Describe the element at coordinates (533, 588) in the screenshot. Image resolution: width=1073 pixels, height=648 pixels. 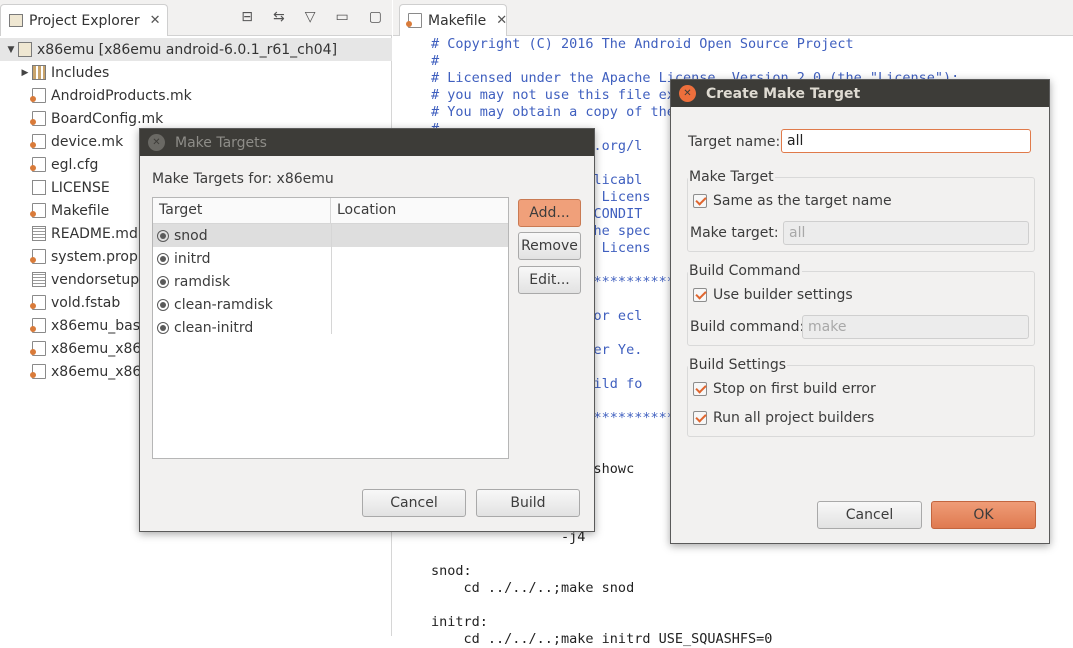
I see `code-line: cd ../../..;make snod` at that location.